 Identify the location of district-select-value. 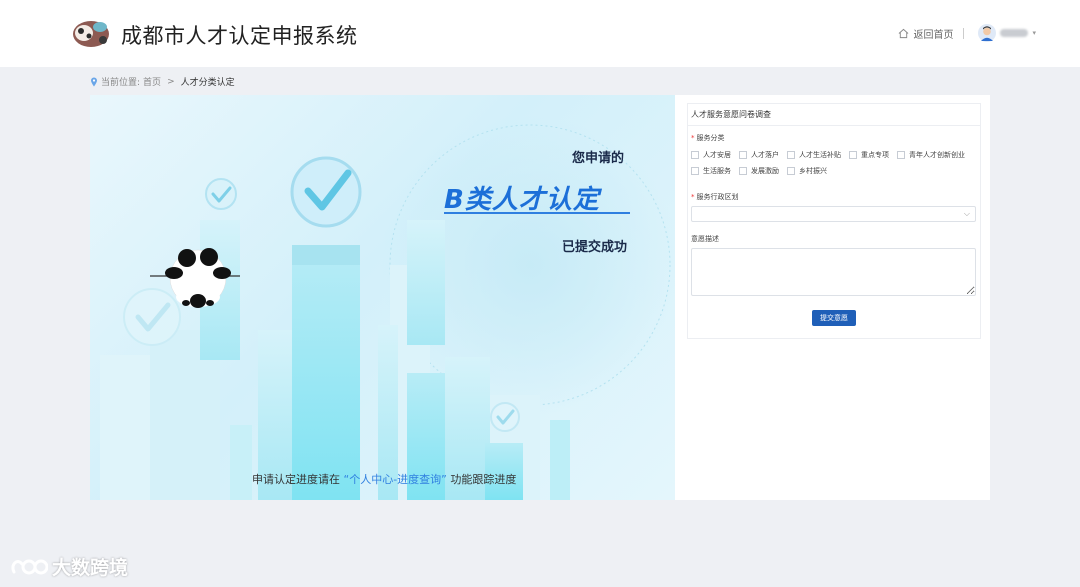
(694, 220).